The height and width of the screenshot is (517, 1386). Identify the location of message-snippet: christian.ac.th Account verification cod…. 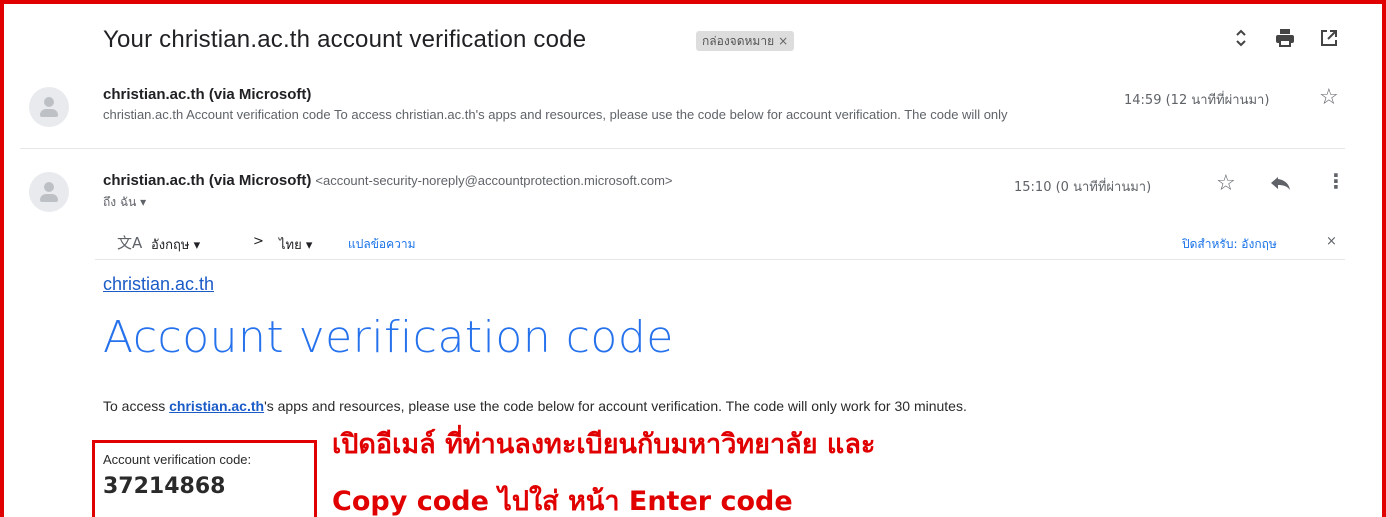
(718, 114).